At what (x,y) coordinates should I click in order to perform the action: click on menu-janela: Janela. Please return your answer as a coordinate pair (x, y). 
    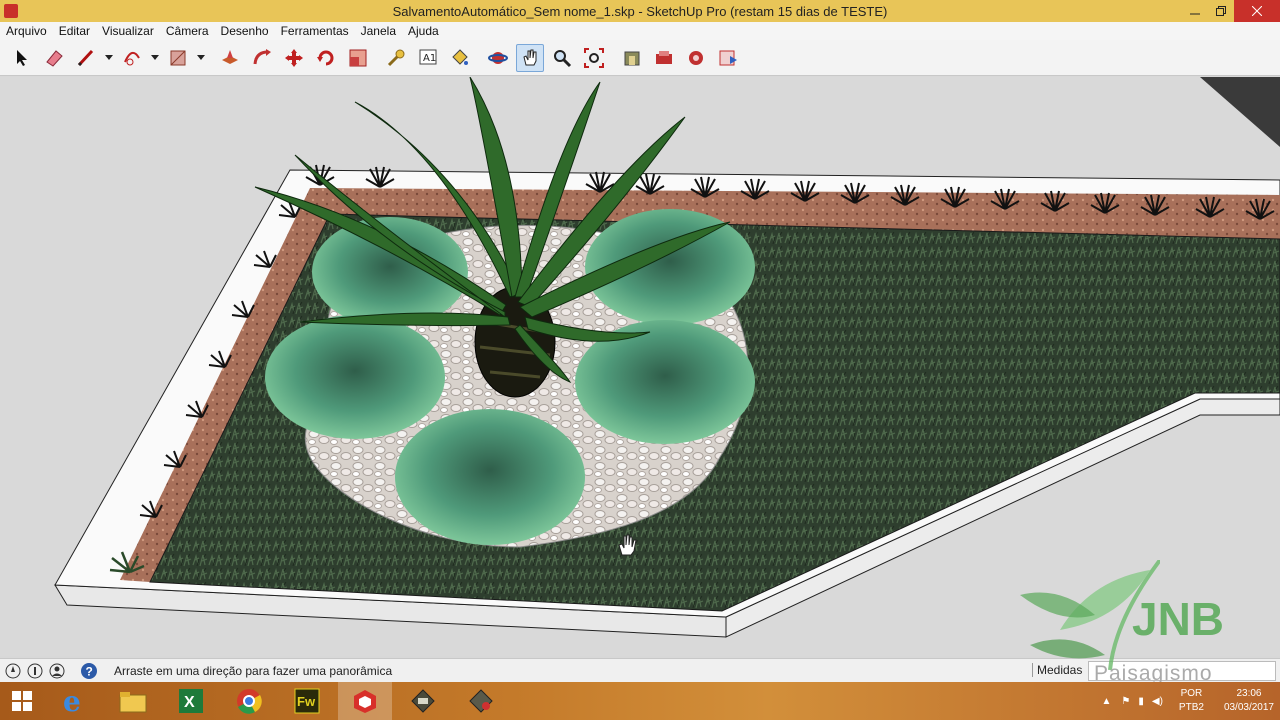
    Looking at the image, I should click on (378, 31).